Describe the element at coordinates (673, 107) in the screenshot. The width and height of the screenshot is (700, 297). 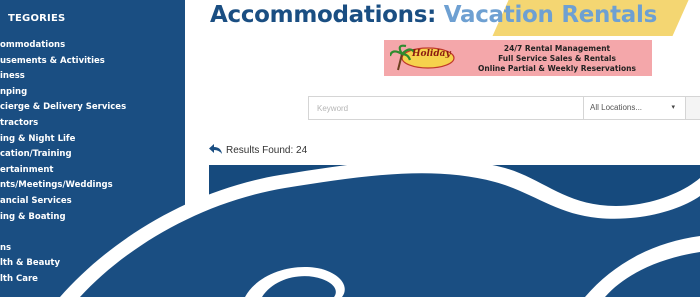
I see `select-arrows-icon: ▾` at that location.